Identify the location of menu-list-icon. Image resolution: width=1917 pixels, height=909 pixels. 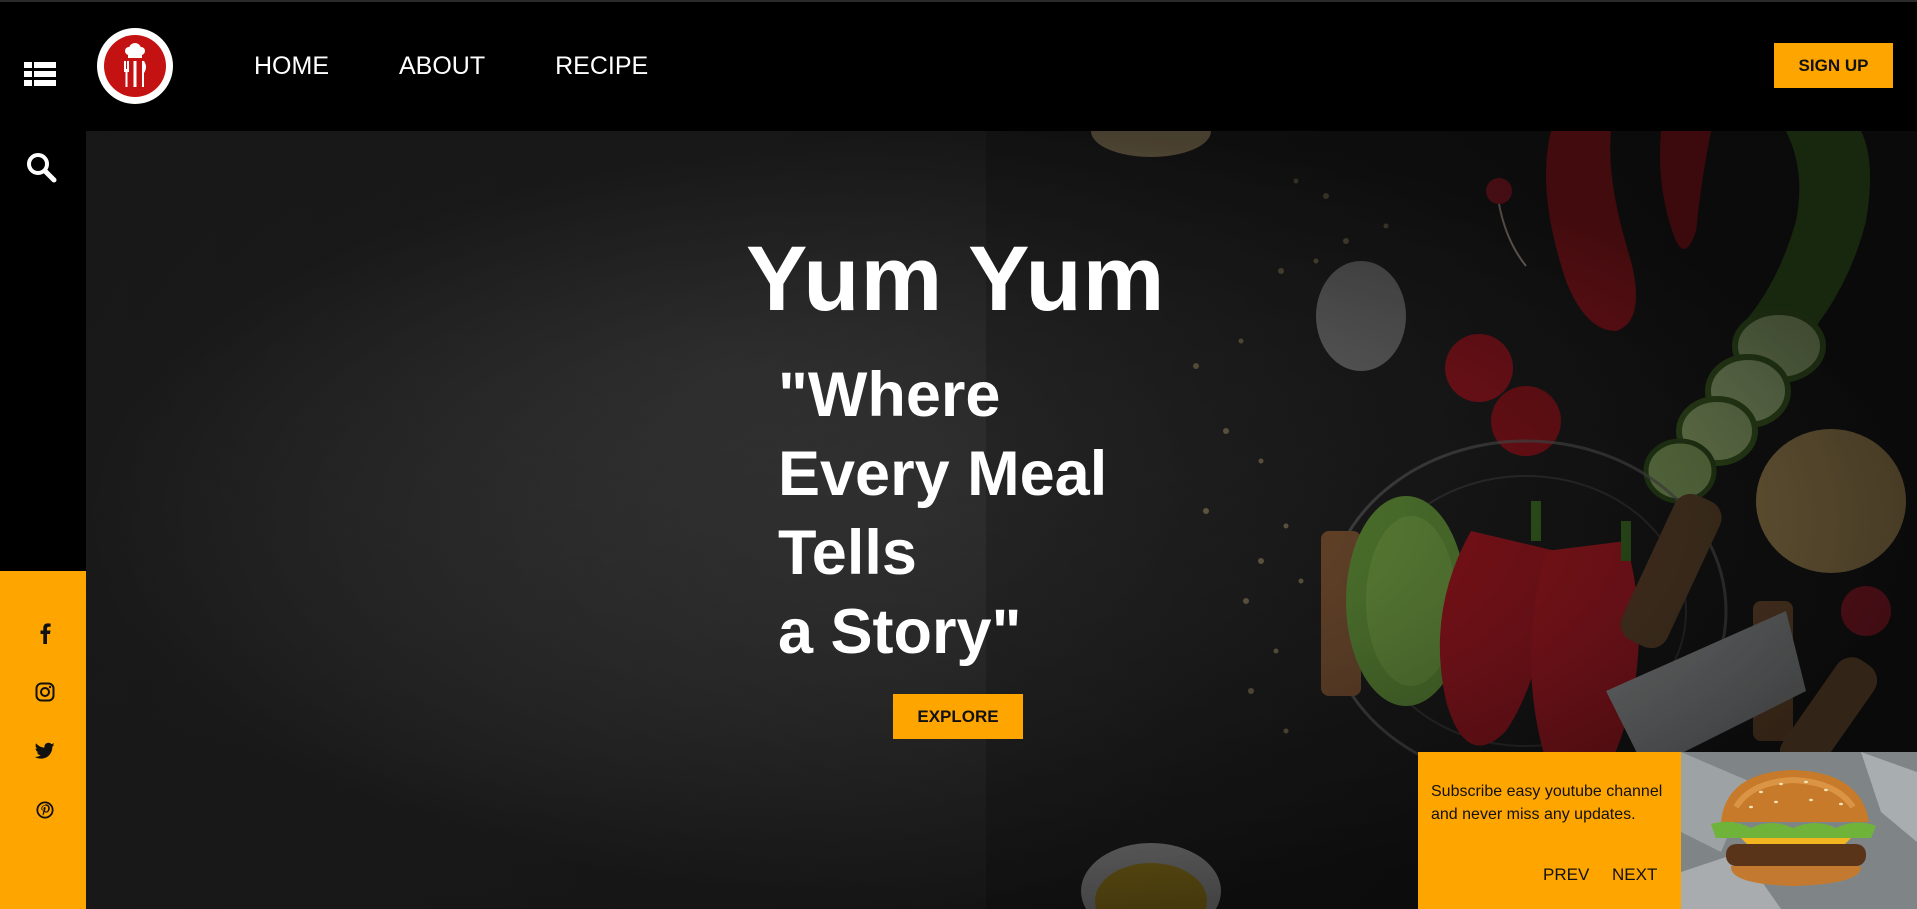
(42, 75).